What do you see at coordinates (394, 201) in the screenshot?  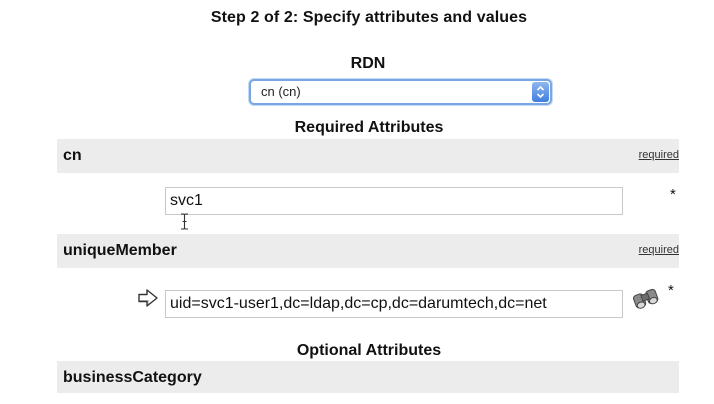 I see `cn-value-input` at bounding box center [394, 201].